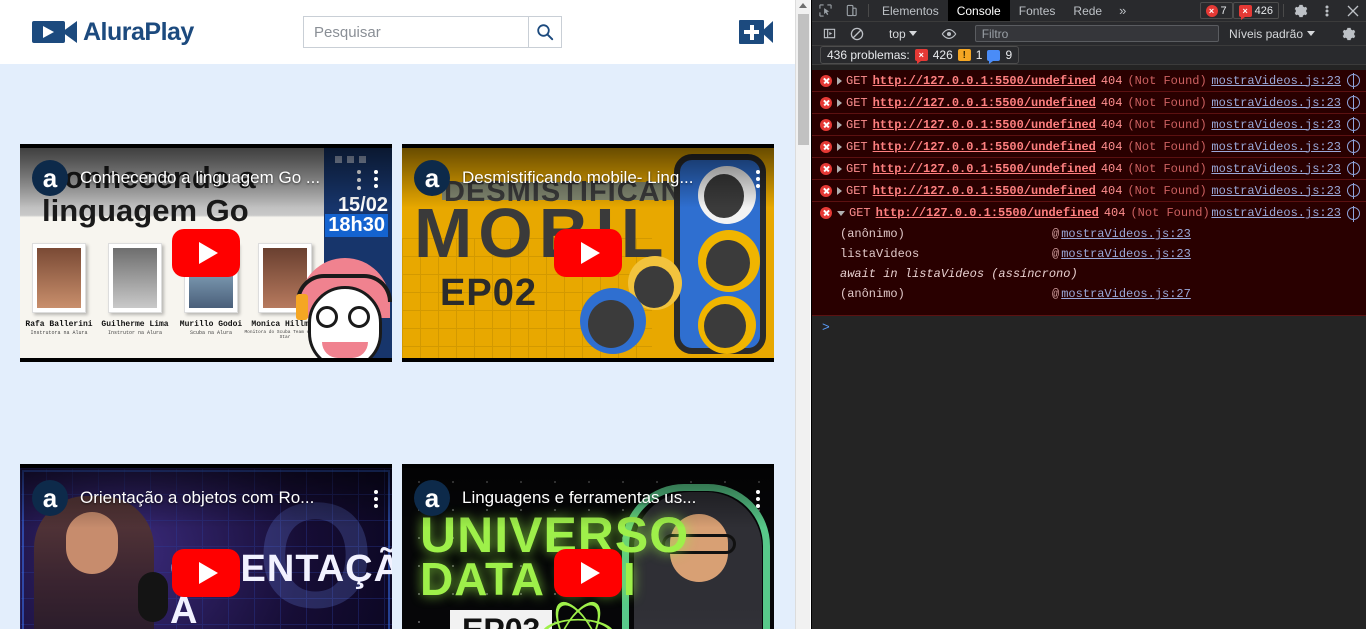 This screenshot has height=629, width=1366. I want to click on tab-fontes: Fontes, so click(1037, 10).